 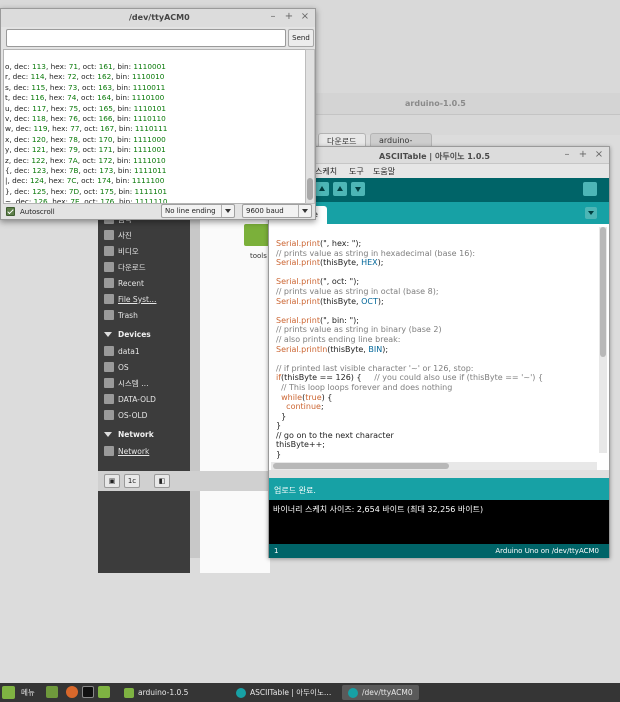 What do you see at coordinates (439, 551) in the screenshot?
I see `ide-footer: 1 Arduino Uno on /dev/ttyACM0` at bounding box center [439, 551].